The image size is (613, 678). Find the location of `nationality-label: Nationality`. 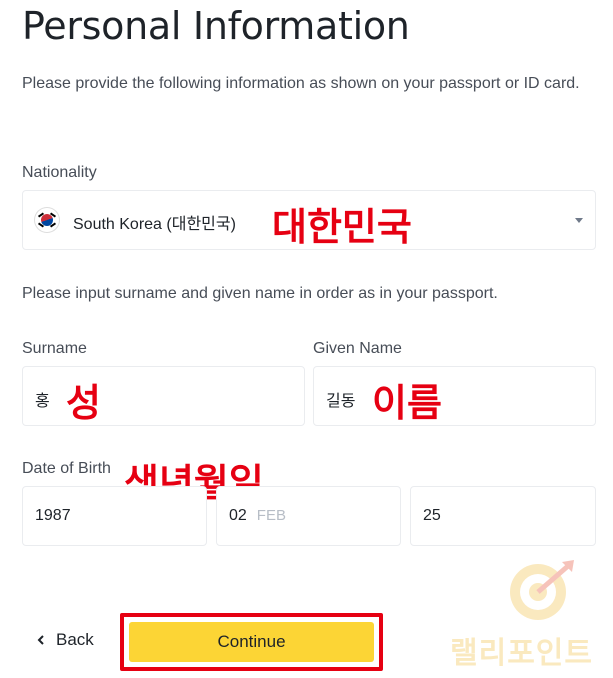

nationality-label: Nationality is located at coordinates (59, 172).